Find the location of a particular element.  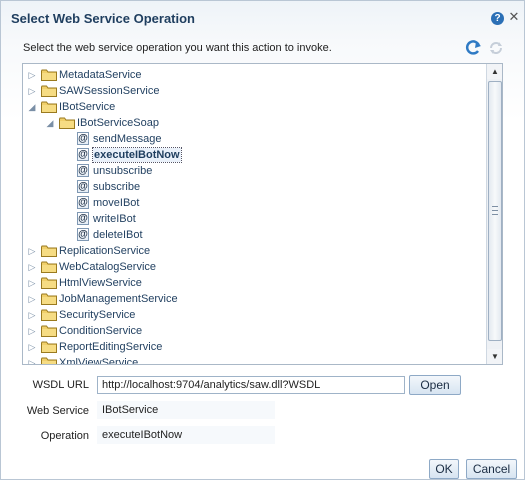

cancel-button: Cancel is located at coordinates (491, 469).